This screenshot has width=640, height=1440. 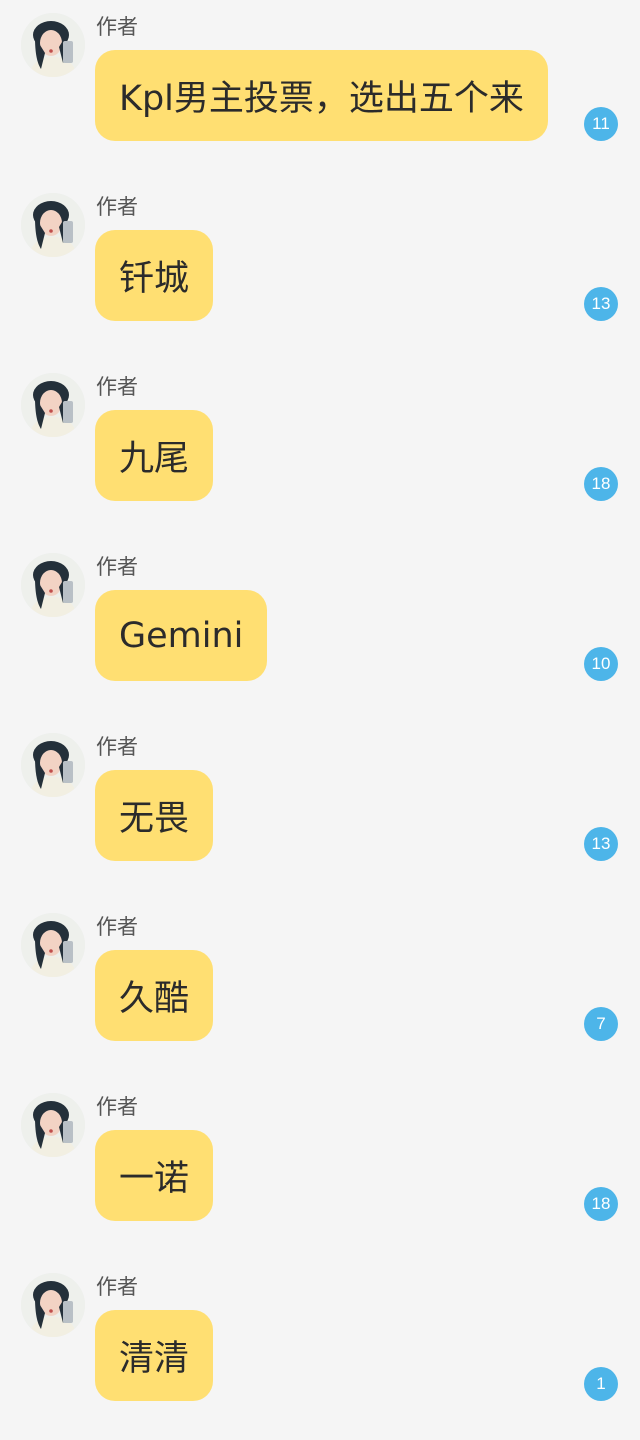 I want to click on message-bubble: Kpl男主投票，选出五个来, so click(x=321, y=95).